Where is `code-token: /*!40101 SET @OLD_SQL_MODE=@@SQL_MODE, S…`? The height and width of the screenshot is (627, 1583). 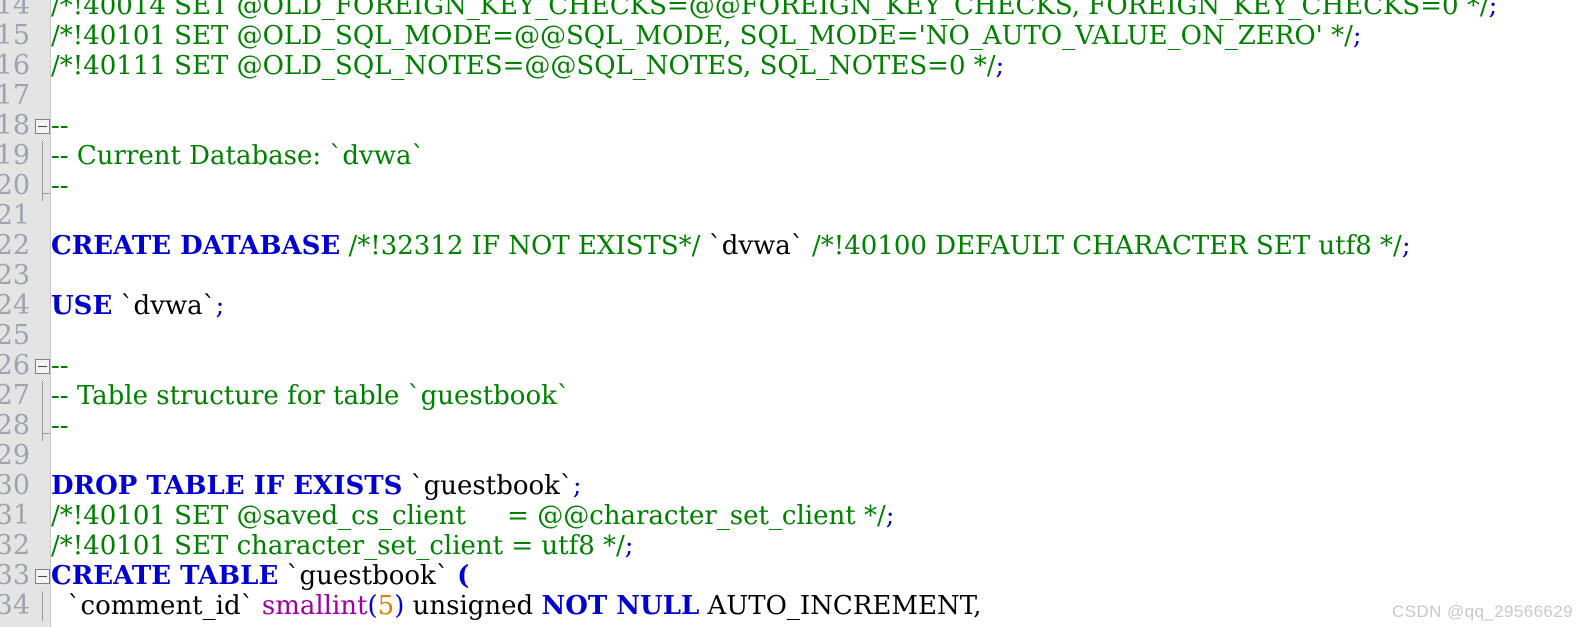 code-token: /*!40101 SET @OLD_SQL_MODE=@@SQL_MODE, S… is located at coordinates (702, 36).